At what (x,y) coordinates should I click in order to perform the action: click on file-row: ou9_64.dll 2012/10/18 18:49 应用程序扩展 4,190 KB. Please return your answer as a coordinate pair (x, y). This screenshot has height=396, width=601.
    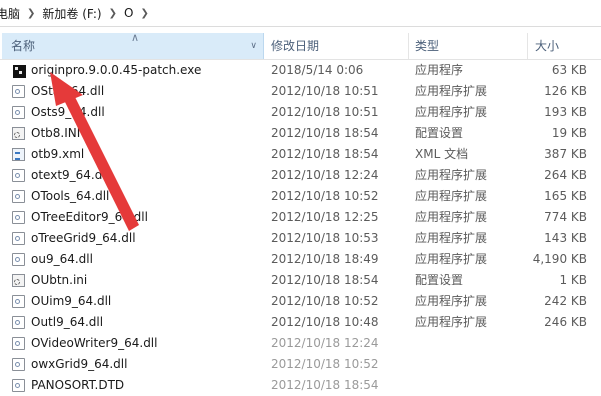
    Looking at the image, I should click on (300, 259).